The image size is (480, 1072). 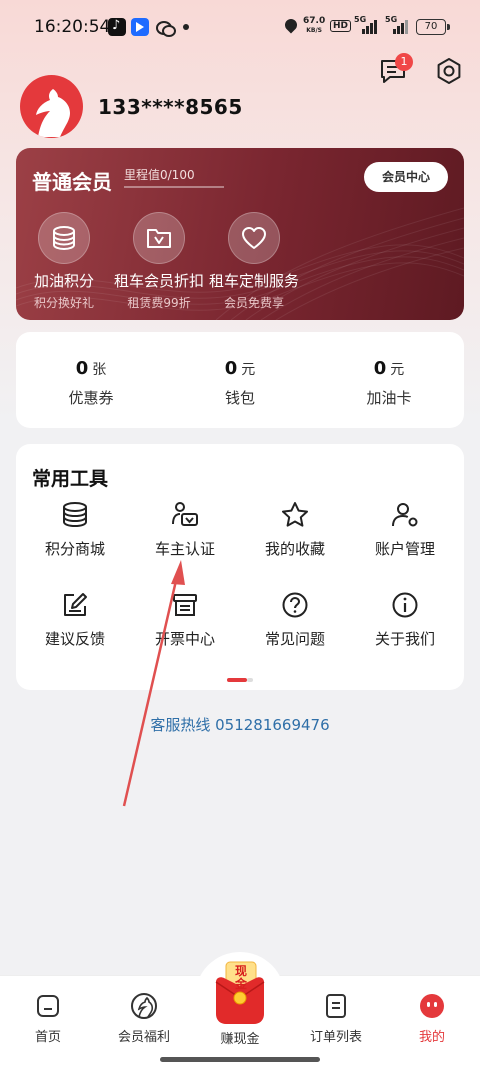 I want to click on heart-icon, so click(x=254, y=238).